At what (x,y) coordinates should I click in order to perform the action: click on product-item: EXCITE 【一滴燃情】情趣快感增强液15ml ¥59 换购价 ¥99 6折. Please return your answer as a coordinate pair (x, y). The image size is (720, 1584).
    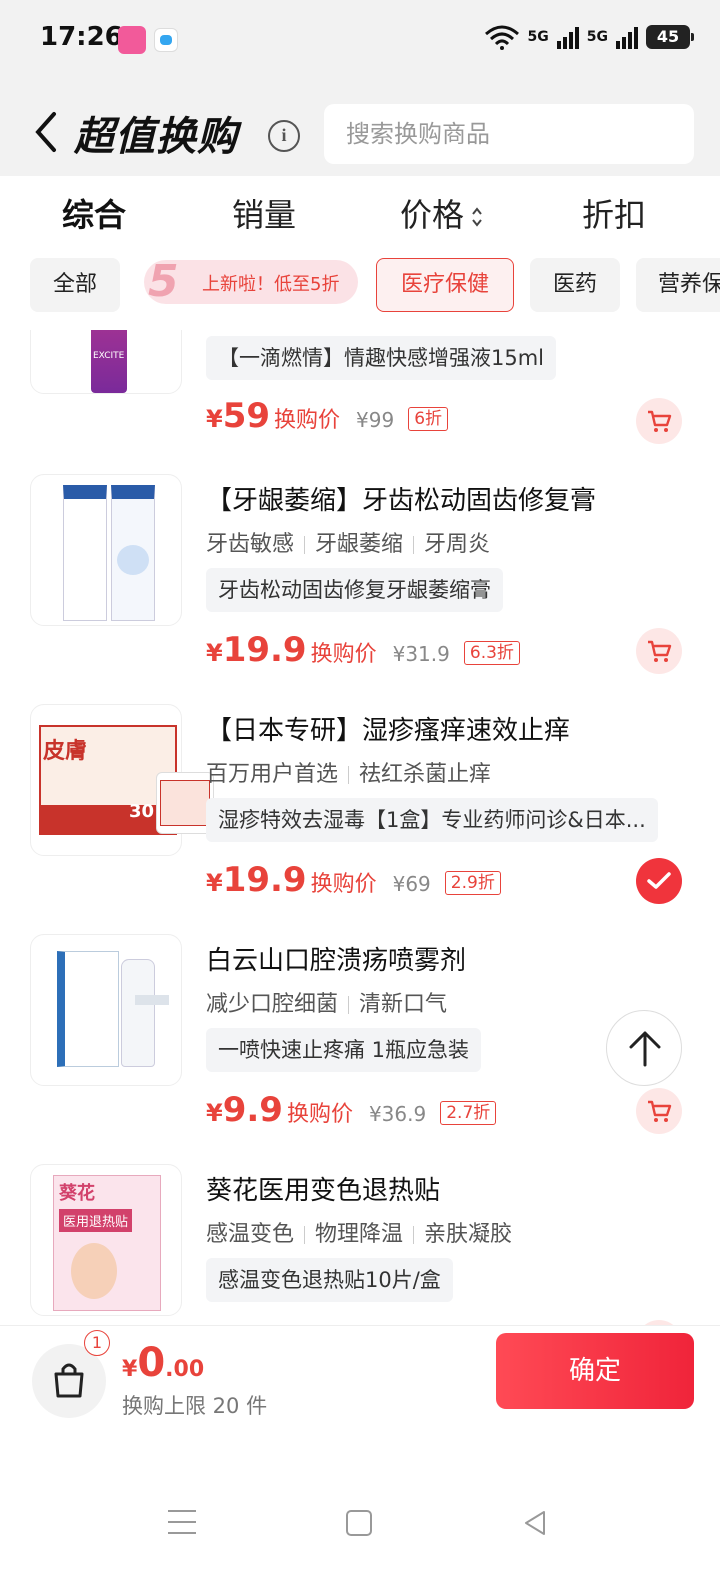
    Looking at the image, I should click on (360, 395).